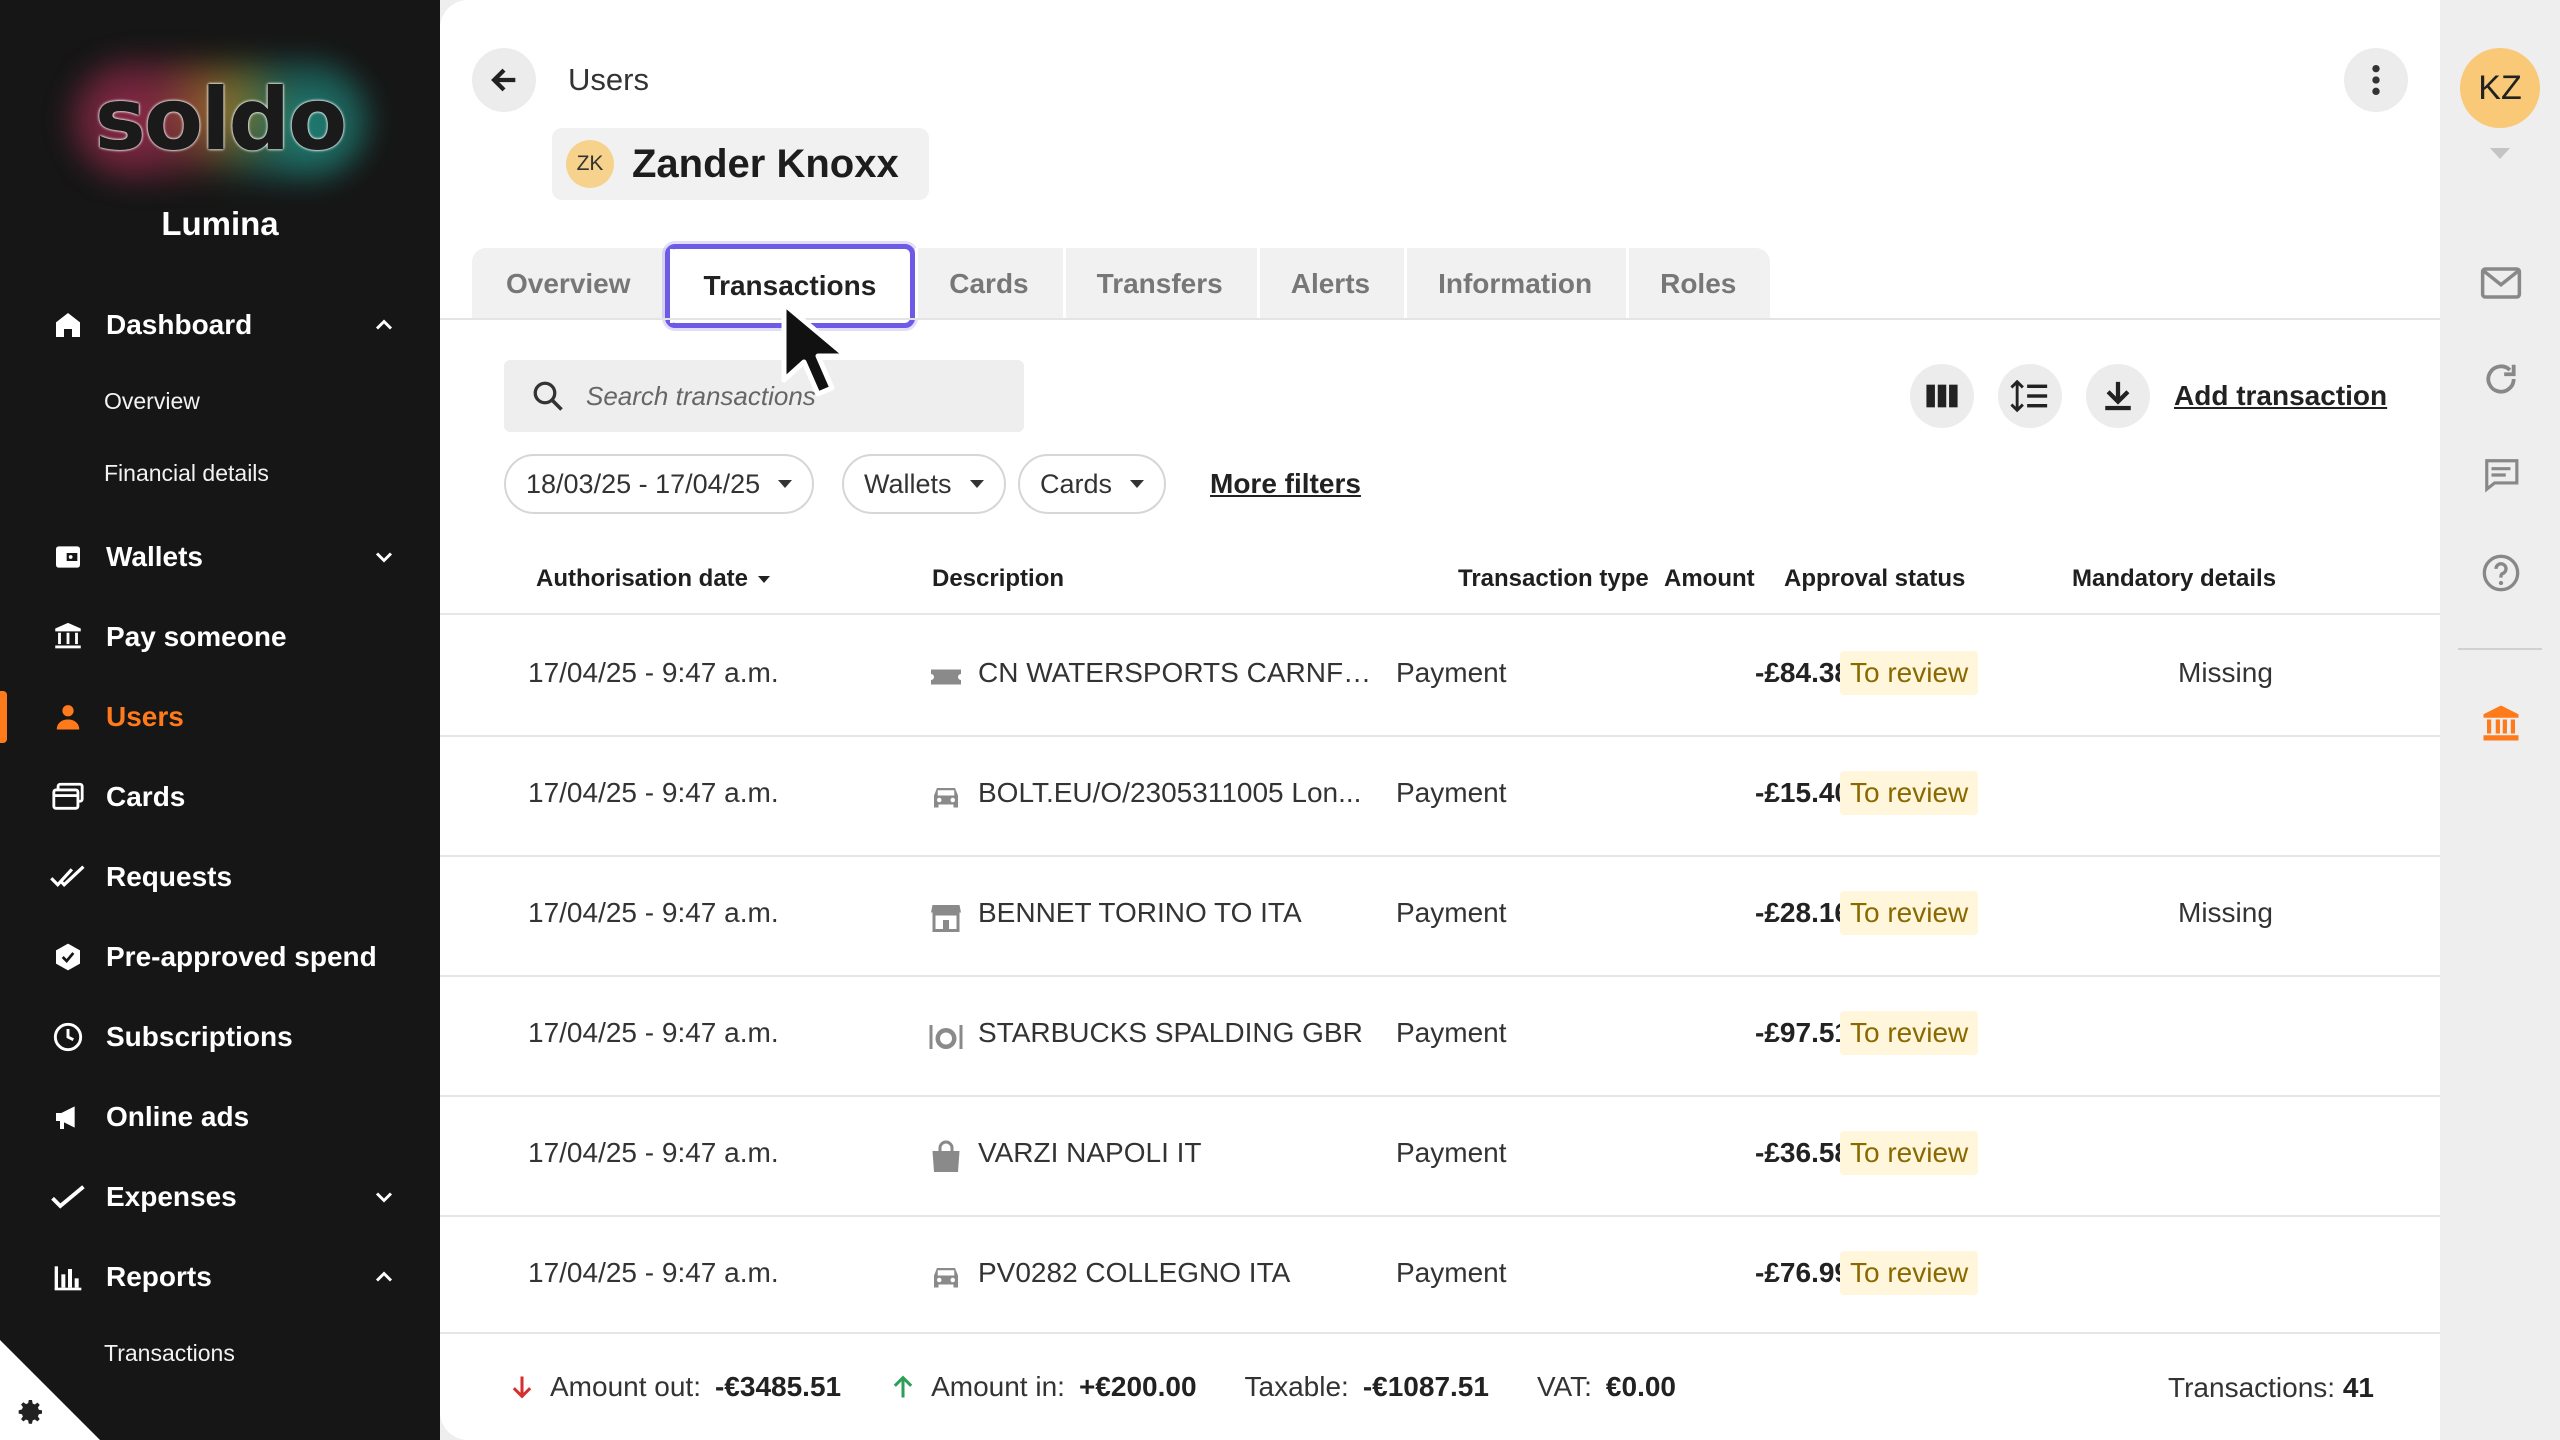 The height and width of the screenshot is (1440, 2560). What do you see at coordinates (68, 325) in the screenshot?
I see `home-icon` at bounding box center [68, 325].